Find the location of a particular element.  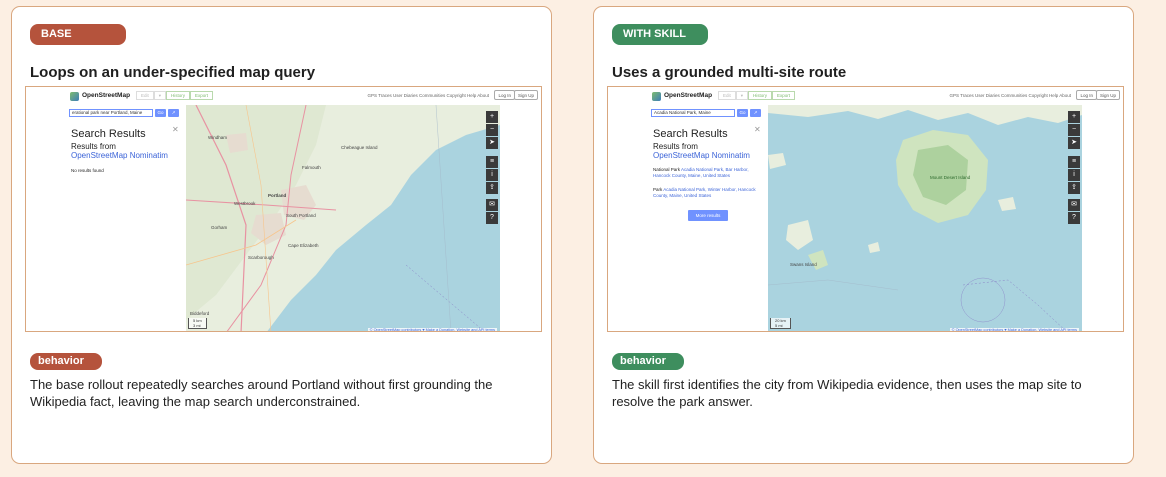

map-label-biddeford: Biddeford is located at coordinates (200, 313).